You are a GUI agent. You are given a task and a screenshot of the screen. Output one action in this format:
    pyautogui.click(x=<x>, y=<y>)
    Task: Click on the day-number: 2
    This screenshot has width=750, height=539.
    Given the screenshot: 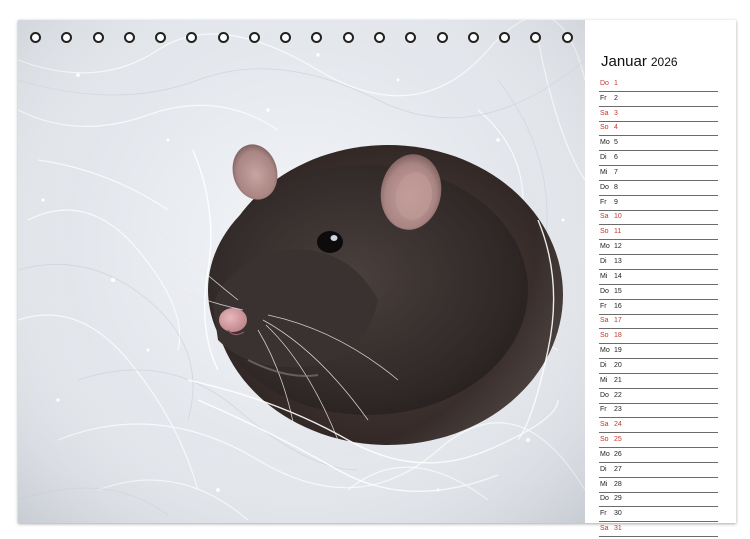 What is the action you would take?
    pyautogui.click(x=616, y=98)
    